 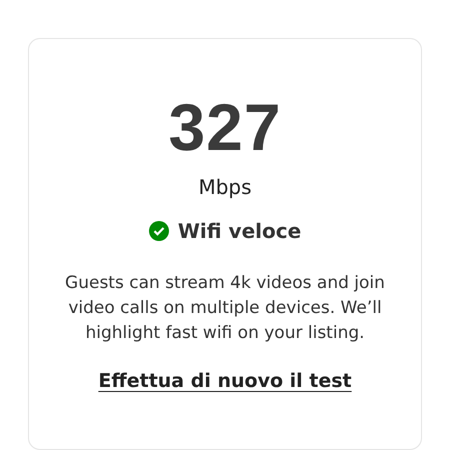 What do you see at coordinates (225, 187) in the screenshot?
I see `speed-unit: Mbps` at bounding box center [225, 187].